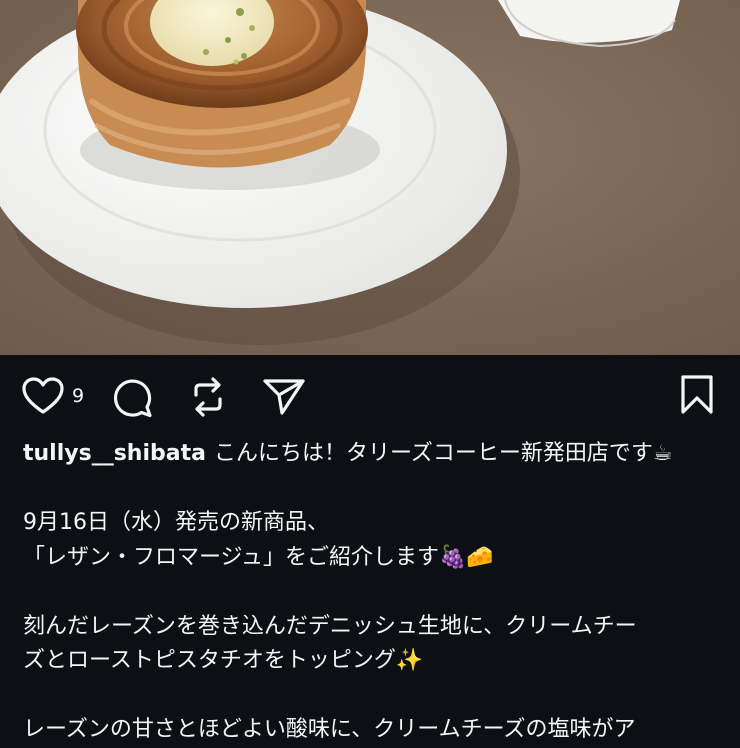  Describe the element at coordinates (114, 453) in the screenshot. I see `username-link: tullys__shibata` at that location.